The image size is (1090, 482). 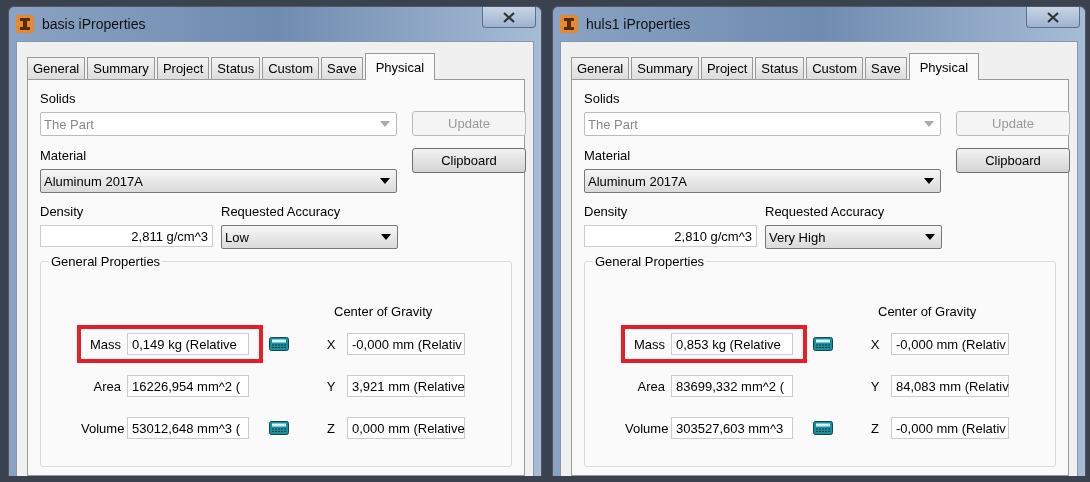 I want to click on density-field: 2,811 g/cm^3, so click(x=126, y=236).